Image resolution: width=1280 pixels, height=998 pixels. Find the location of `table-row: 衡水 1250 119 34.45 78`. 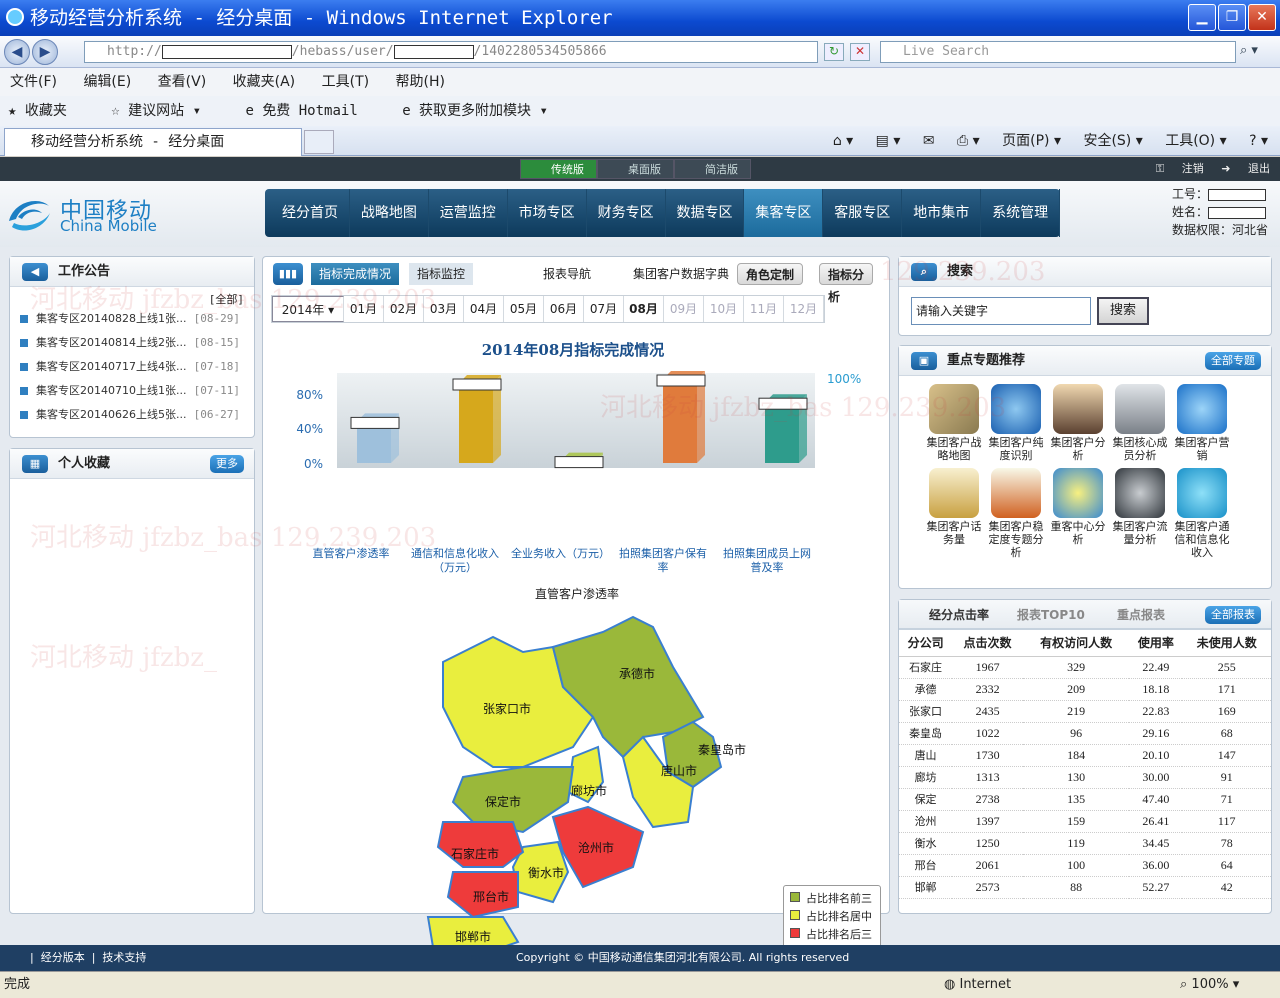

table-row: 衡水 1250 119 34.45 78 is located at coordinates (1085, 843).